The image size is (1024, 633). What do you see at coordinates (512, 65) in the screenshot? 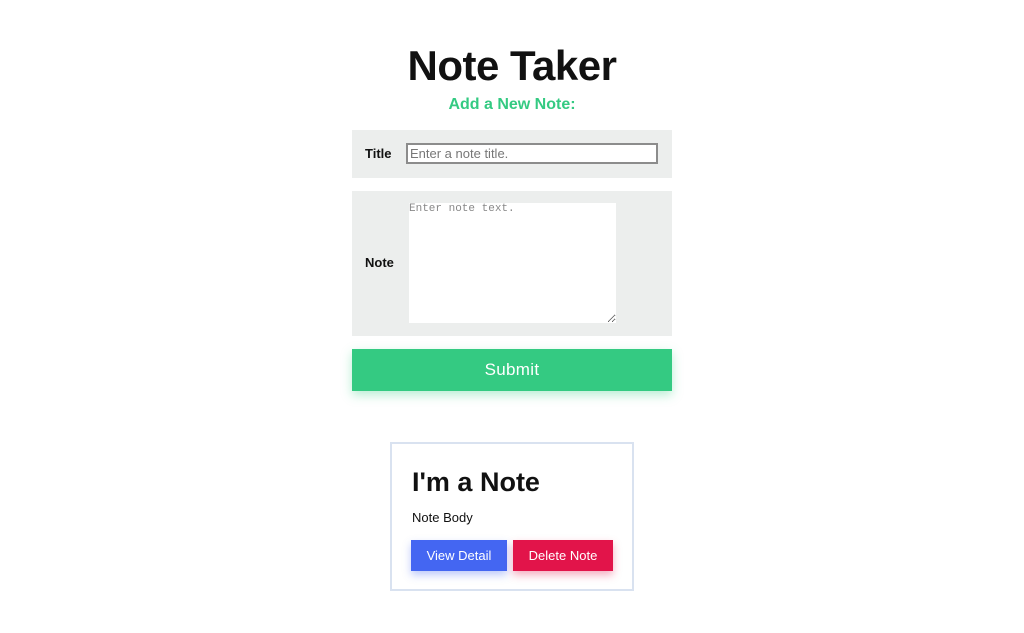
I see `page-title: Note Taker` at bounding box center [512, 65].